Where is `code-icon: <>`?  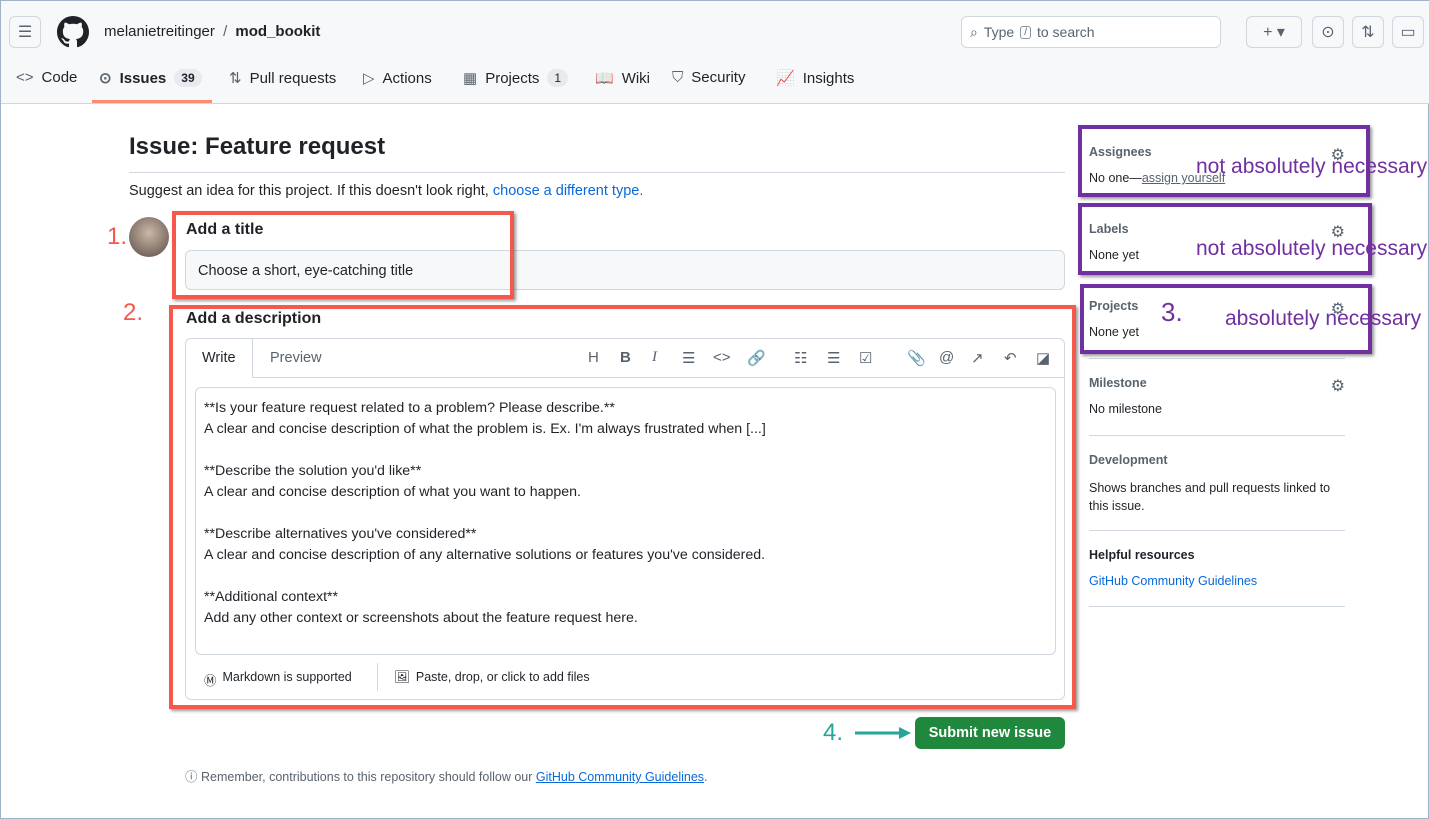
code-icon: <> is located at coordinates (25, 77).